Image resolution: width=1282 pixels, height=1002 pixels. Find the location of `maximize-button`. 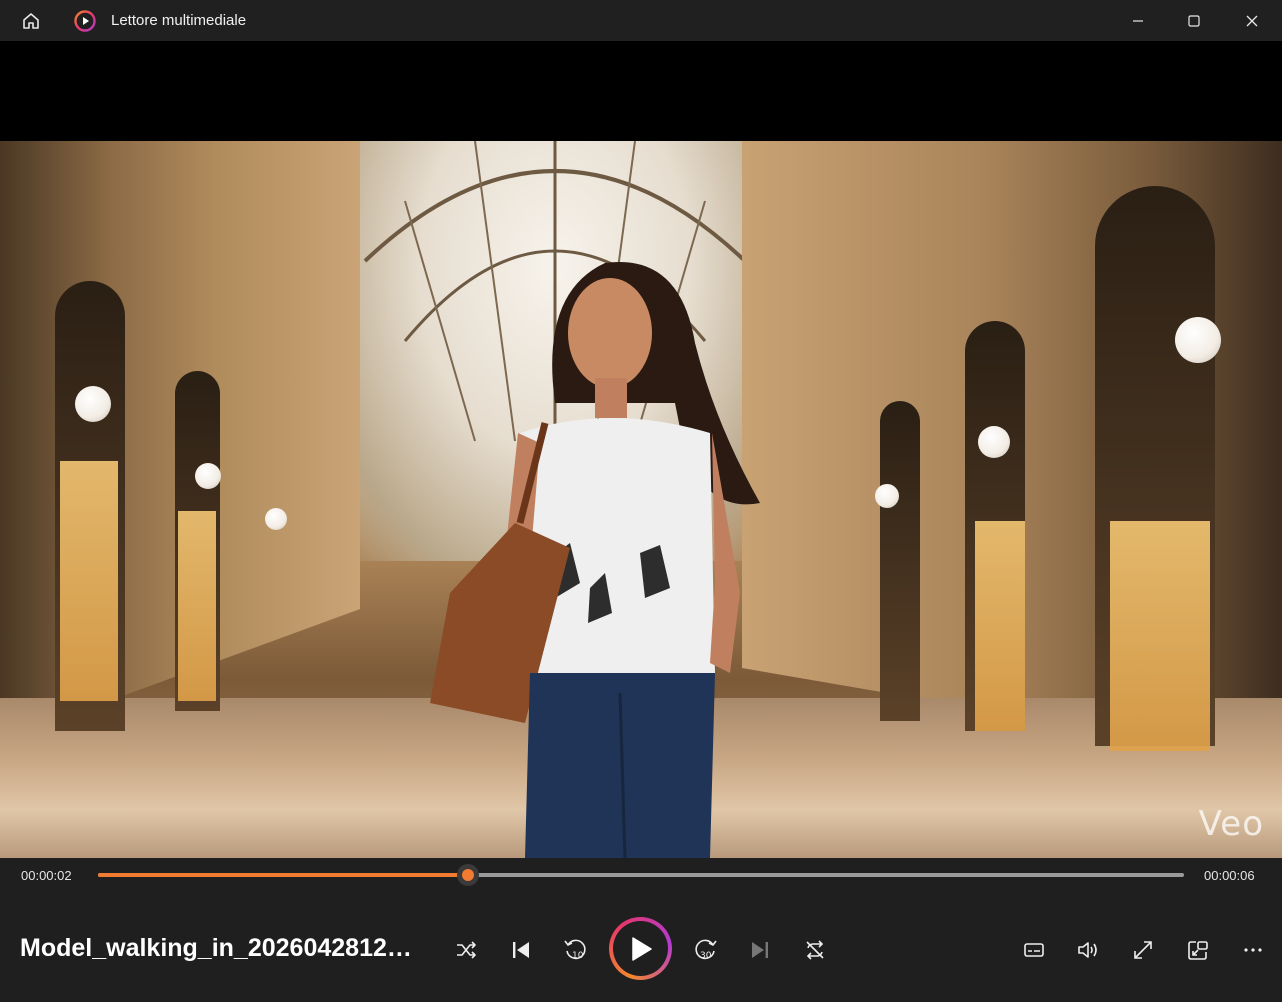

maximize-button is located at coordinates (1194, 20).